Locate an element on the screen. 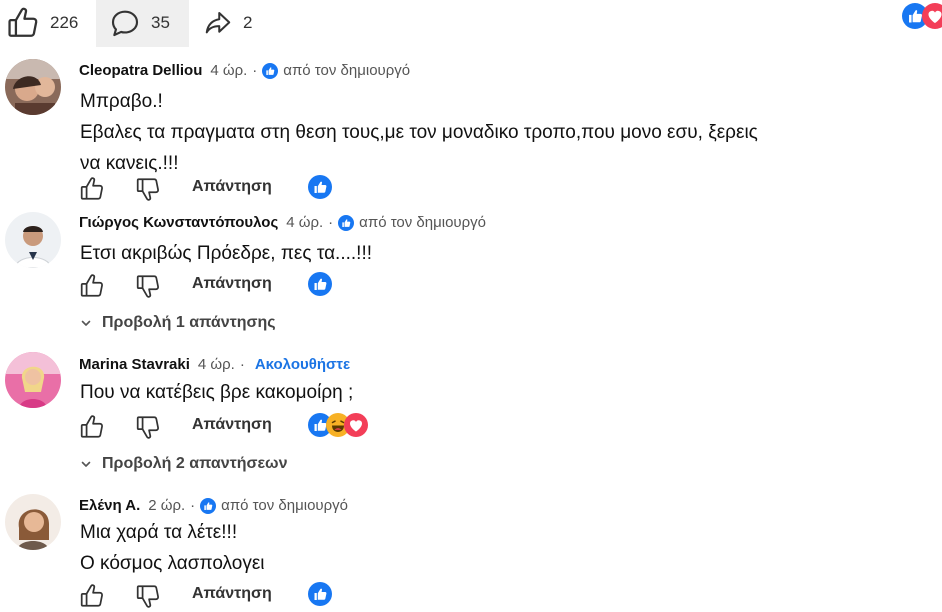  comment-author: Cleopatra Delliou is located at coordinates (140, 70).